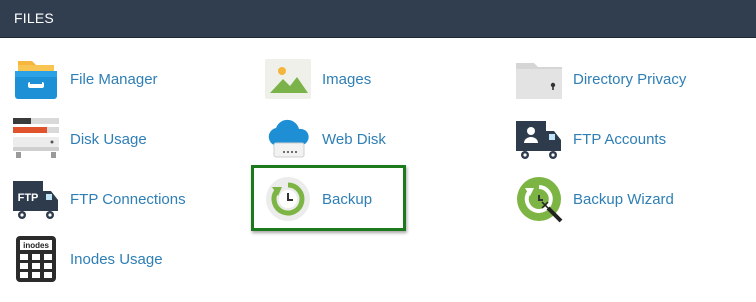 This screenshot has width=756, height=302. I want to click on directory-privacy-link: Directory Privacy, so click(630, 83).